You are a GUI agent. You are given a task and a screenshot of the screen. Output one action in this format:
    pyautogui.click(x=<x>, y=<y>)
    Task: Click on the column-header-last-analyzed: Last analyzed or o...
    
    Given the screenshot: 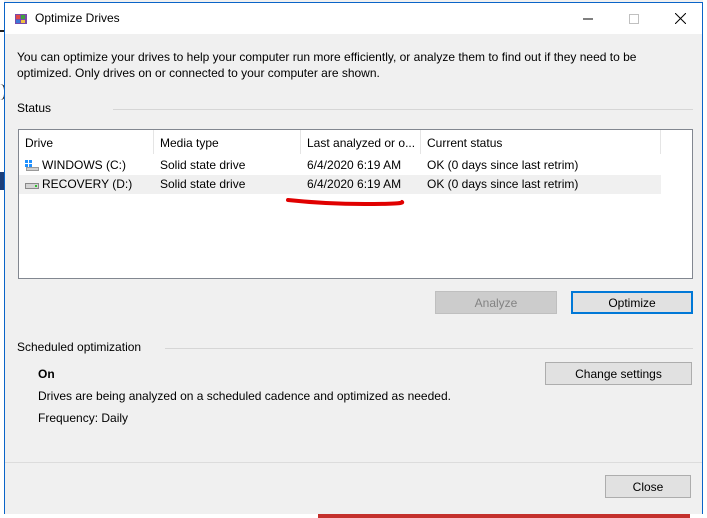 What is the action you would take?
    pyautogui.click(x=361, y=142)
    